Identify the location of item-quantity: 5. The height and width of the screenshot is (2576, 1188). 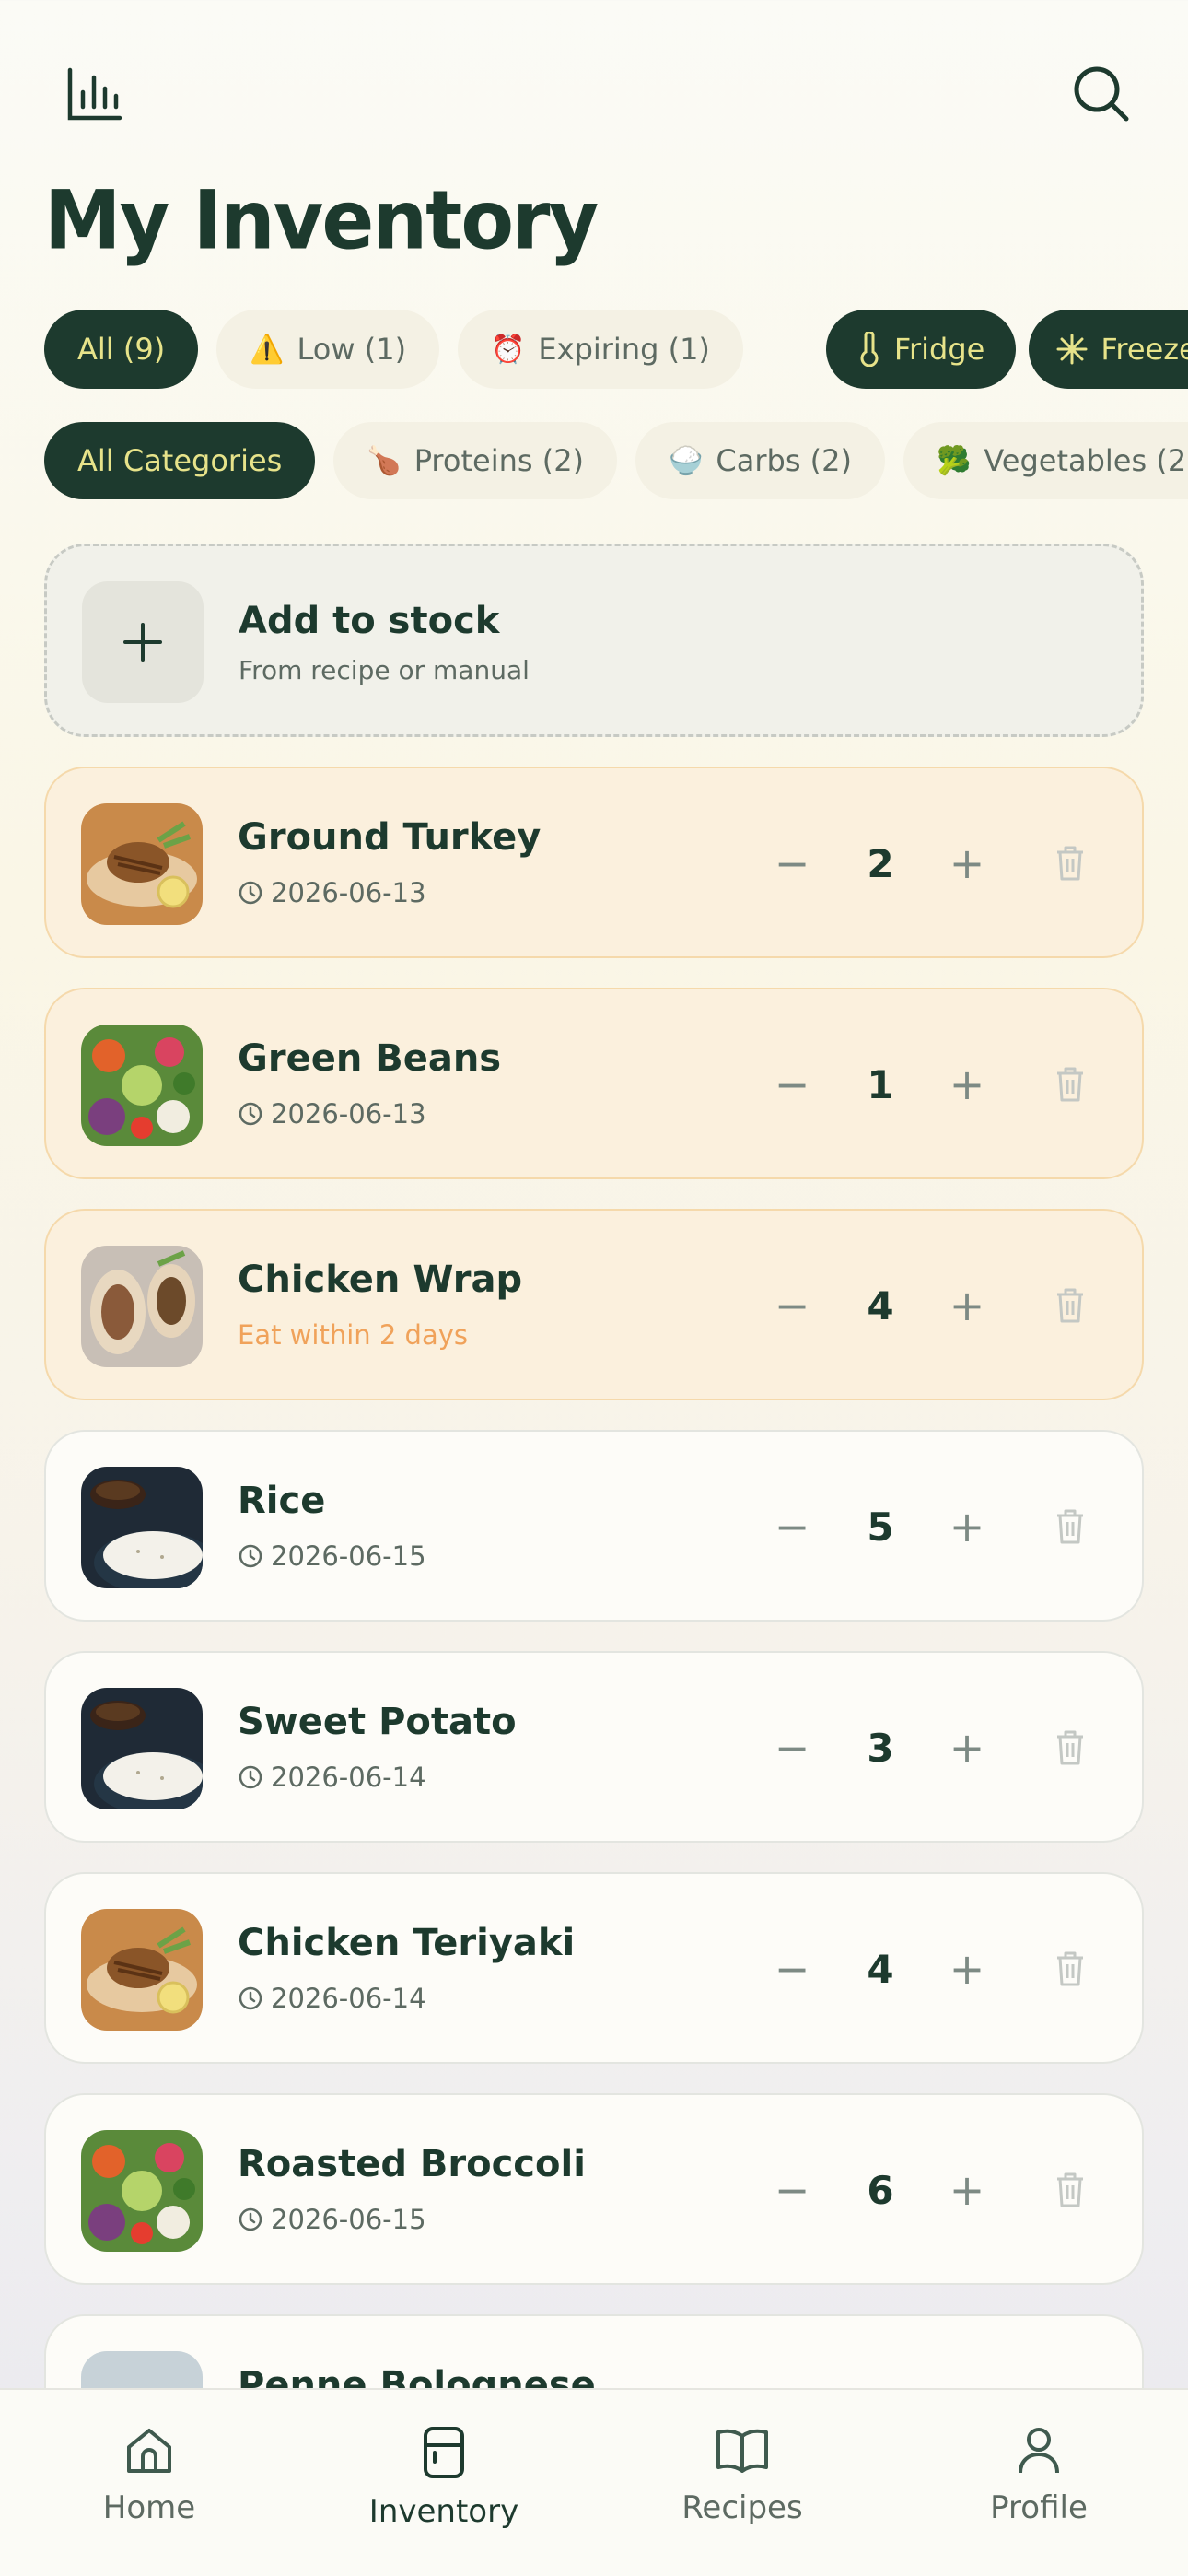
(880, 1527).